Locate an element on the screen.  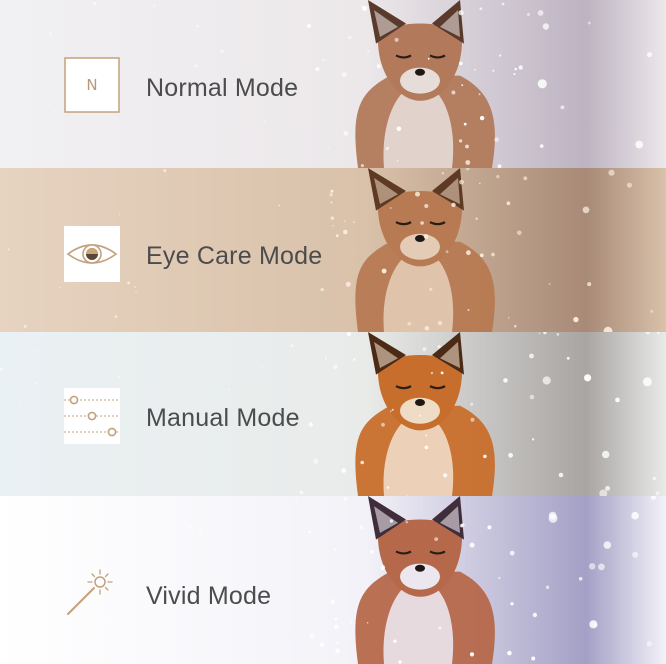
mode-label: Manual Mode is located at coordinates (223, 418).